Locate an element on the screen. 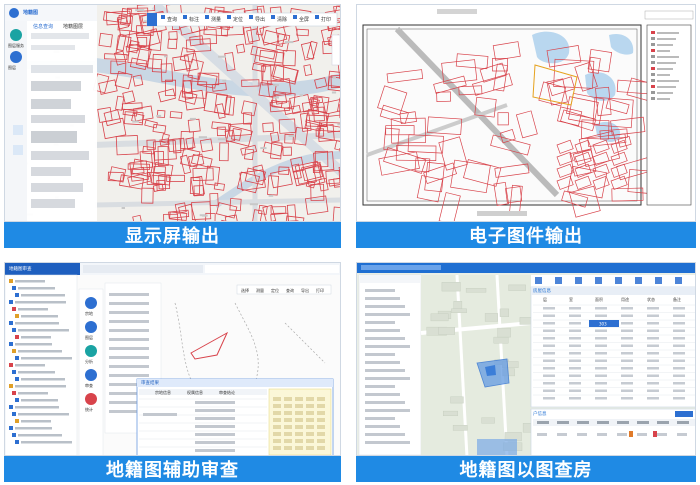 The image size is (700, 485). dialog-cell is located at coordinates (215, 418).